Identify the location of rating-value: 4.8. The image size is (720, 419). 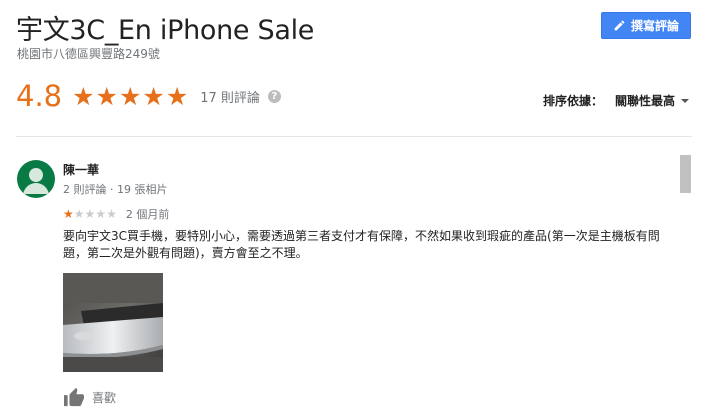
(39, 96).